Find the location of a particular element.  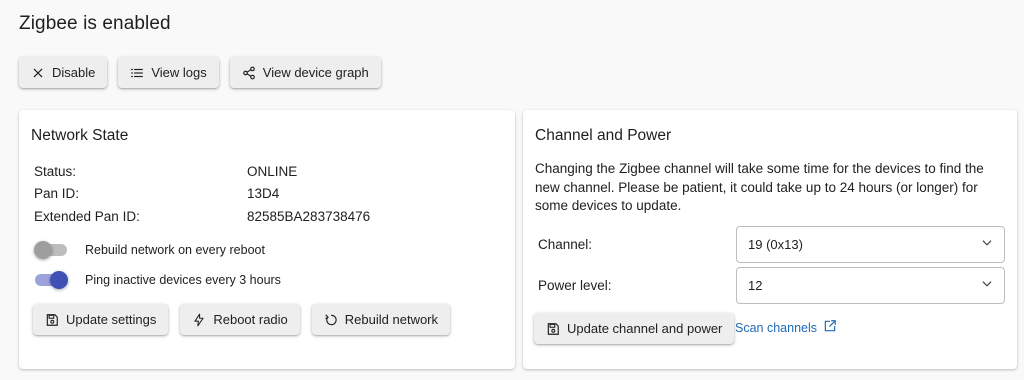

disable-button: Disable is located at coordinates (63, 72).